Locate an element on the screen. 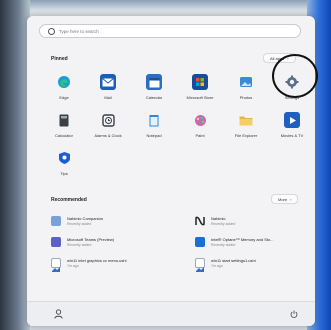  pinned-app-paint: Paint is located at coordinates (200, 127).